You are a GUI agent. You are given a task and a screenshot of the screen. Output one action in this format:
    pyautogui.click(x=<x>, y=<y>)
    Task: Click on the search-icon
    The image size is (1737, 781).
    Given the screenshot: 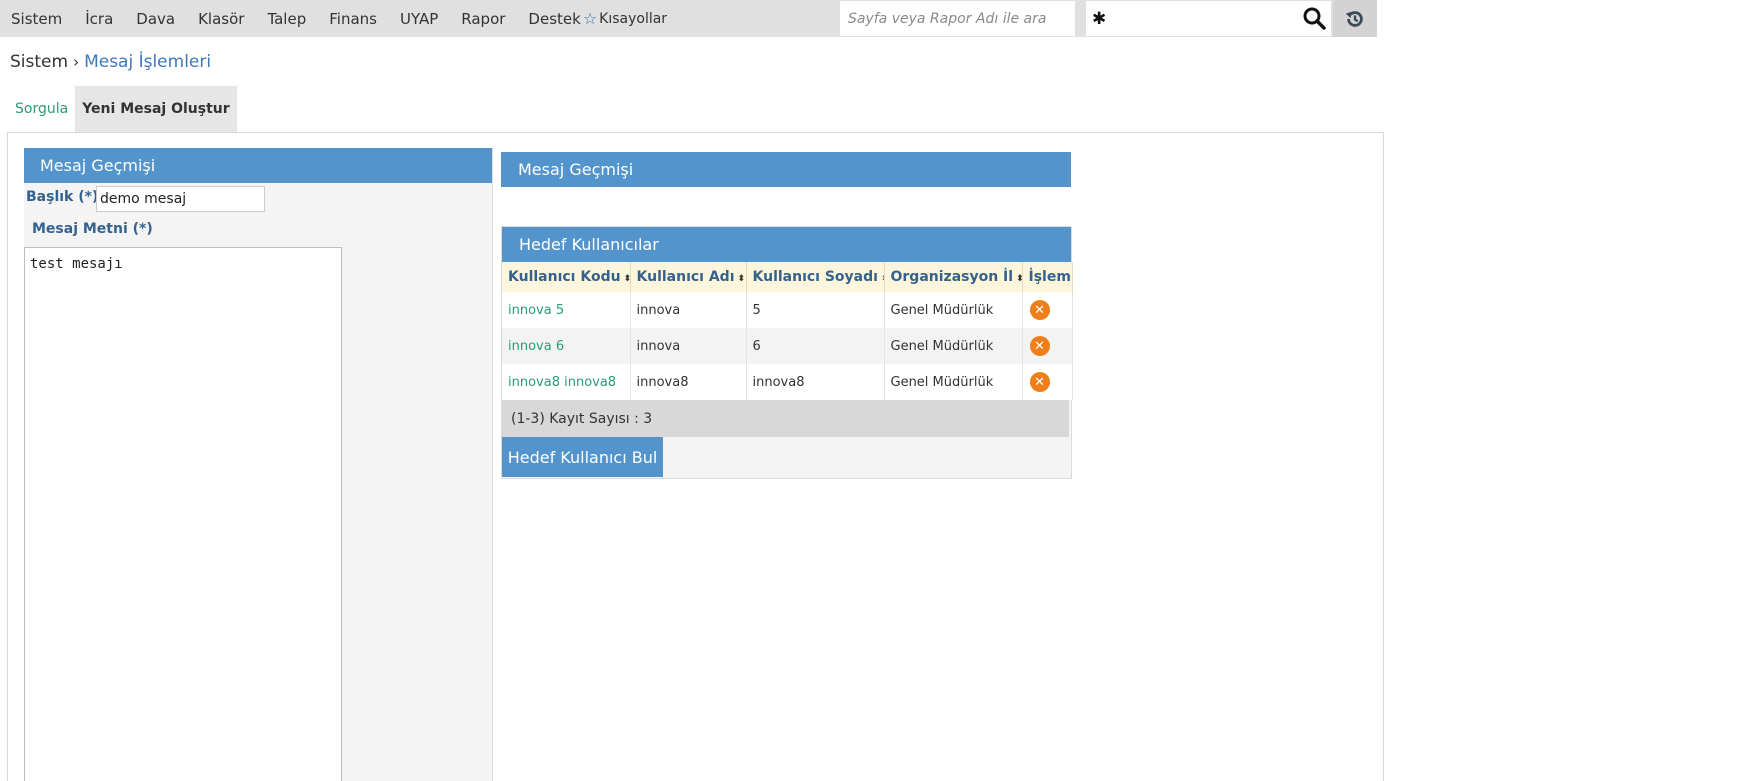 What is the action you would take?
    pyautogui.click(x=1314, y=18)
    